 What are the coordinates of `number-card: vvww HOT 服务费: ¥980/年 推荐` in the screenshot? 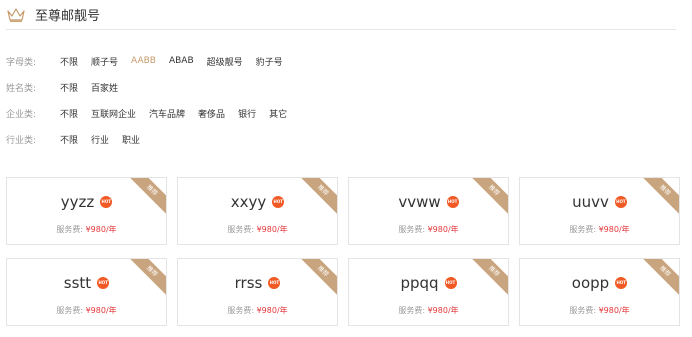 It's located at (428, 211).